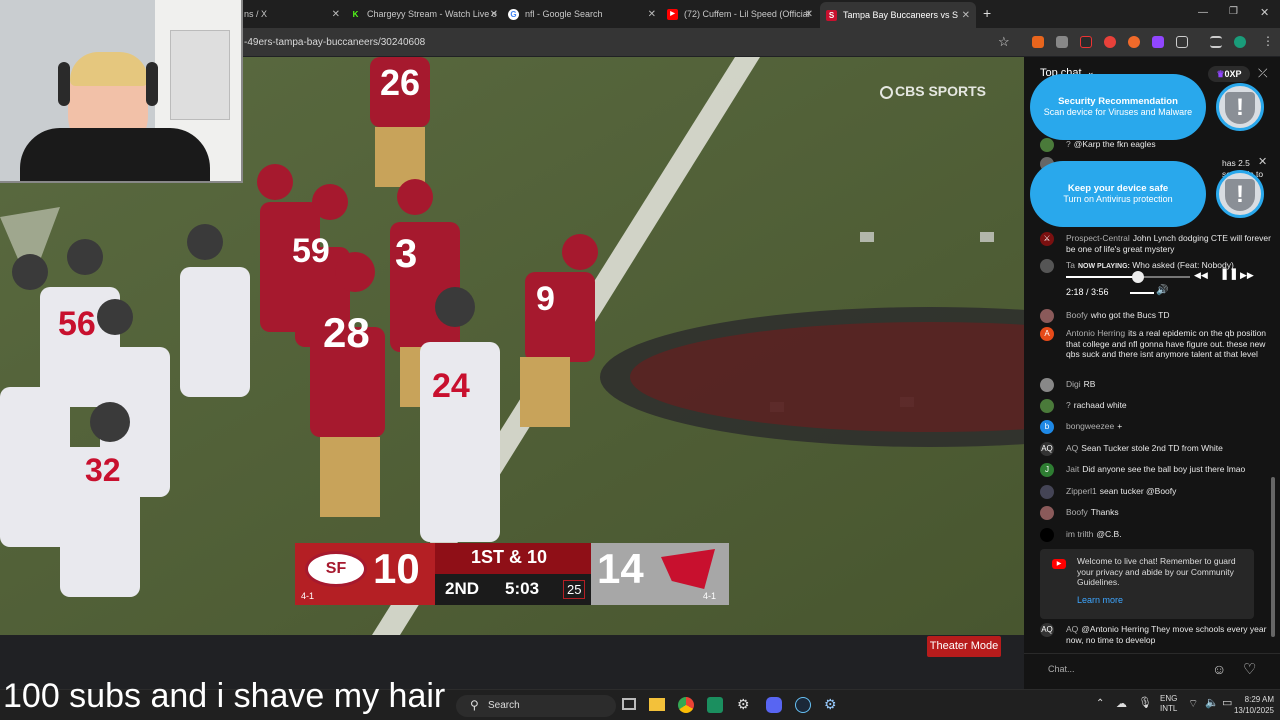  What do you see at coordinates (432, 14) in the screenshot?
I see `tab-label: Chargeyy Stream - Watch Live o` at bounding box center [432, 14].